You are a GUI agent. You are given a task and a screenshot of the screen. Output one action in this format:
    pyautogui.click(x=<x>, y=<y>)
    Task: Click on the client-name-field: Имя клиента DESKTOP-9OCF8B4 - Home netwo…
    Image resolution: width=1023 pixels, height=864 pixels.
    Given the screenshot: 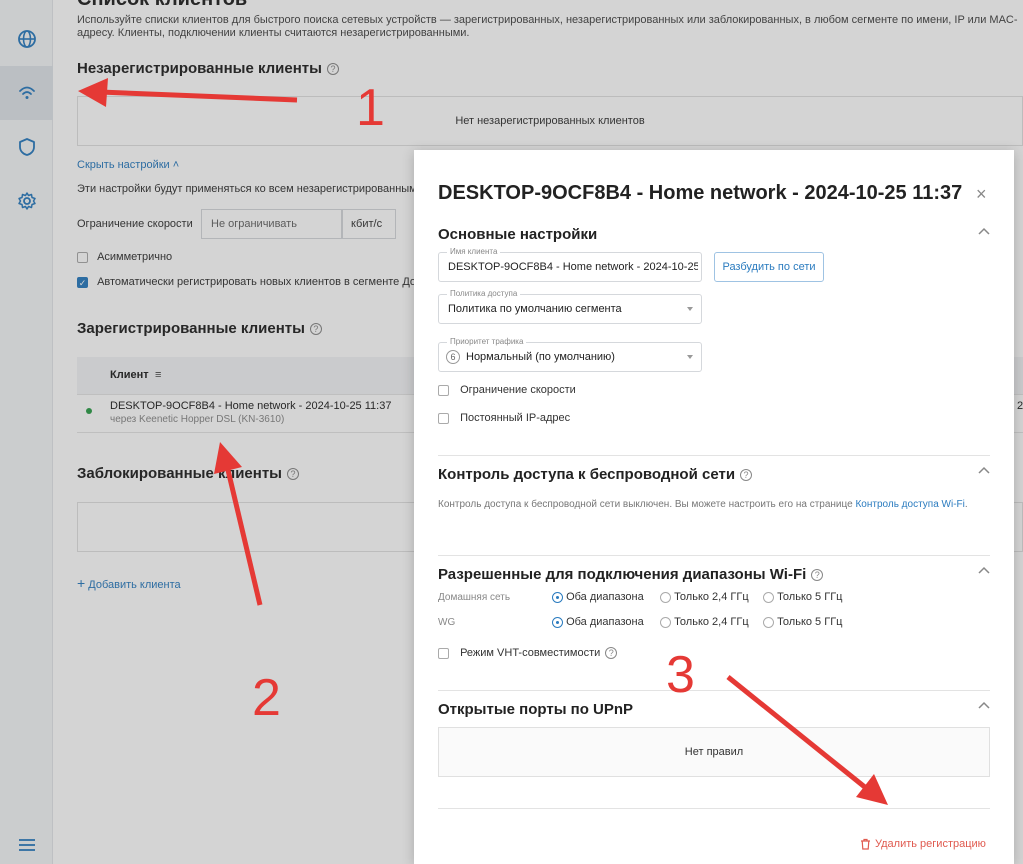 What is the action you would take?
    pyautogui.click(x=570, y=264)
    